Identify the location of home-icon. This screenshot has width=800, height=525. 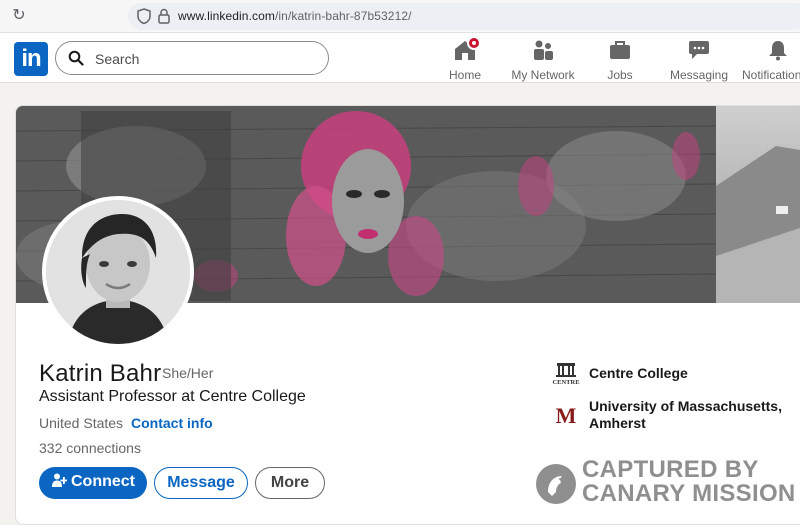
(467, 48).